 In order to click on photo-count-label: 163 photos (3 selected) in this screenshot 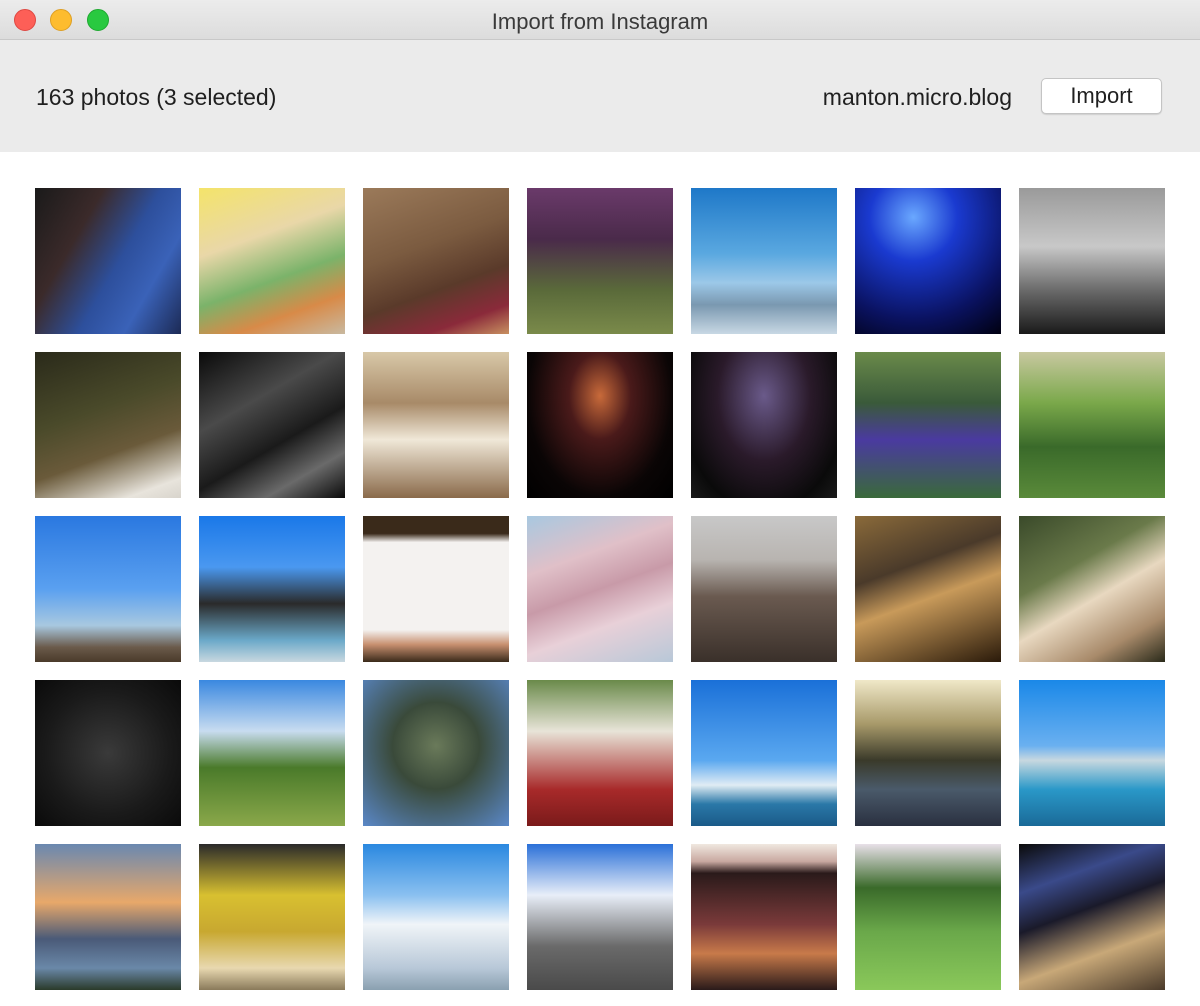, I will do `click(156, 97)`.